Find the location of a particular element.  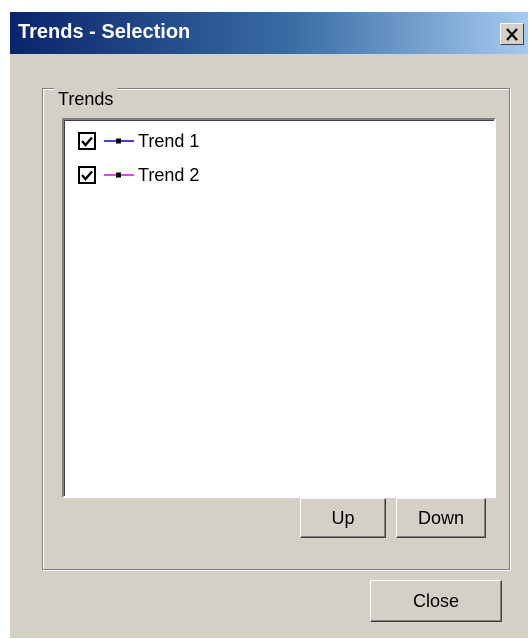

list-item-trend-1: Trend 1 is located at coordinates (138, 141).